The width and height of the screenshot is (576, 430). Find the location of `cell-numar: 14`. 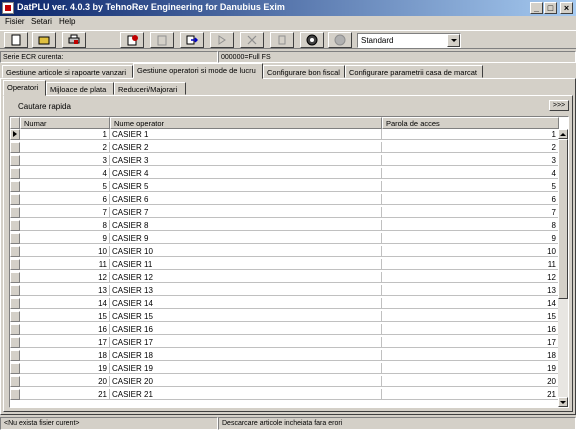

cell-numar: 14 is located at coordinates (65, 303).